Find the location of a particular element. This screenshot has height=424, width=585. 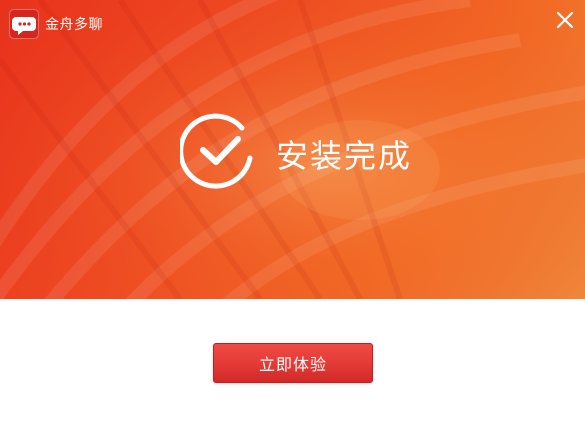

check-circle-icon is located at coordinates (216, 151).